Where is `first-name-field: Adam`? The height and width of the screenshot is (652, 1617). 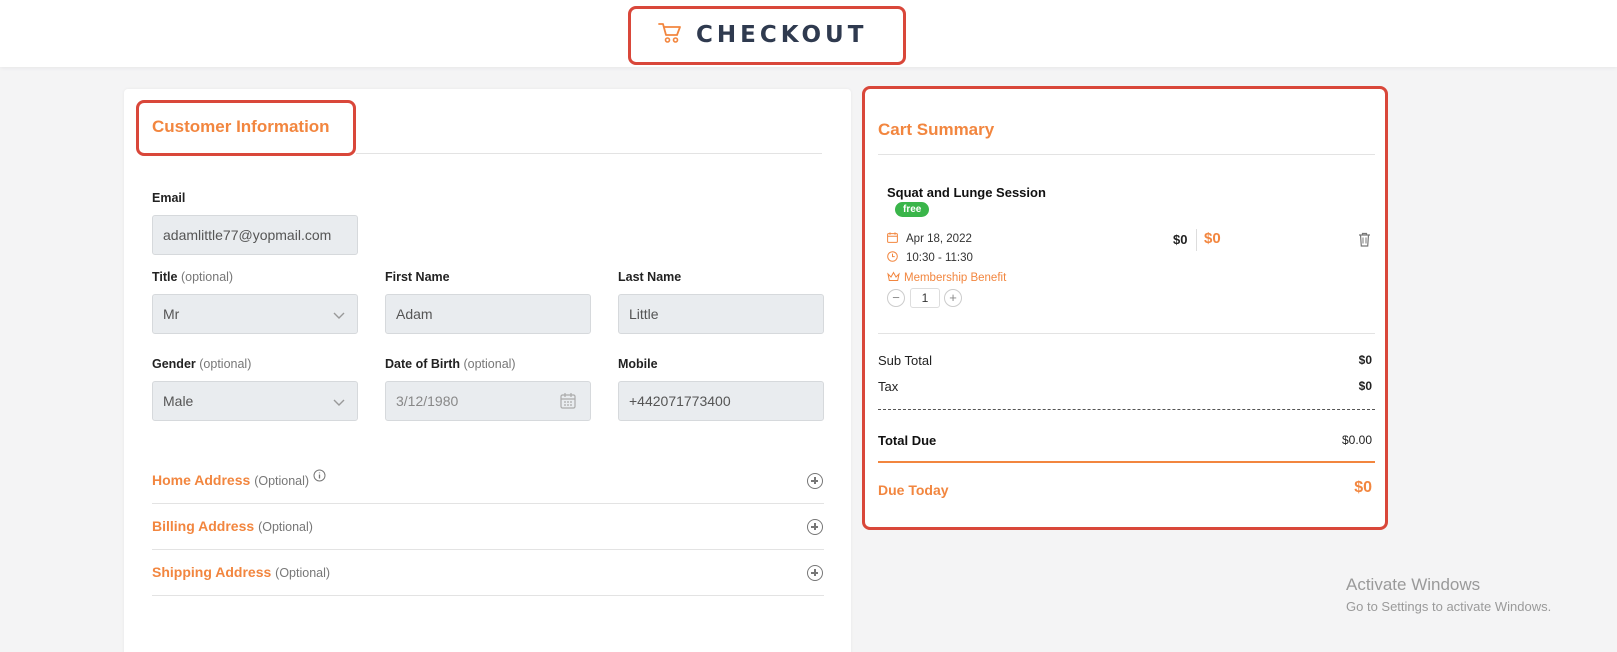 first-name-field: Adam is located at coordinates (488, 314).